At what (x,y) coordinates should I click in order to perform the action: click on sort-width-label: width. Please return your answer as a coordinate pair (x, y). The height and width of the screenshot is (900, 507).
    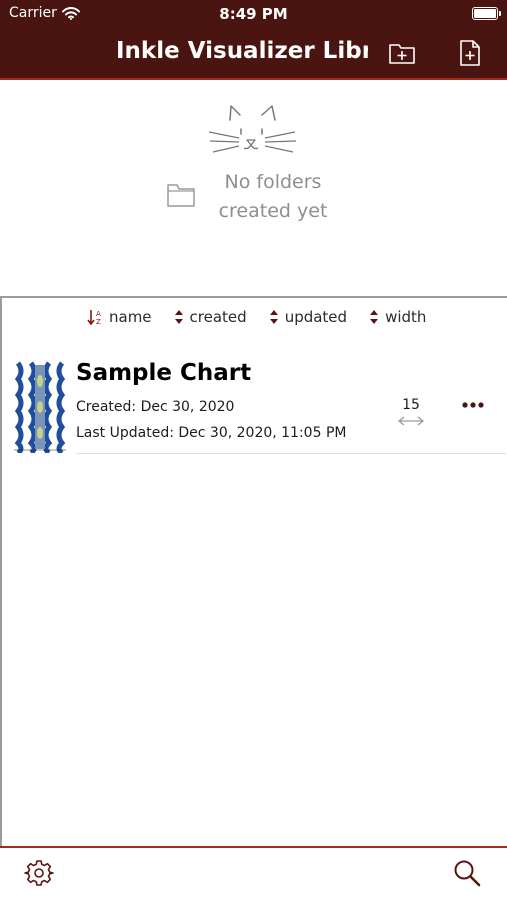
    Looking at the image, I should click on (406, 317).